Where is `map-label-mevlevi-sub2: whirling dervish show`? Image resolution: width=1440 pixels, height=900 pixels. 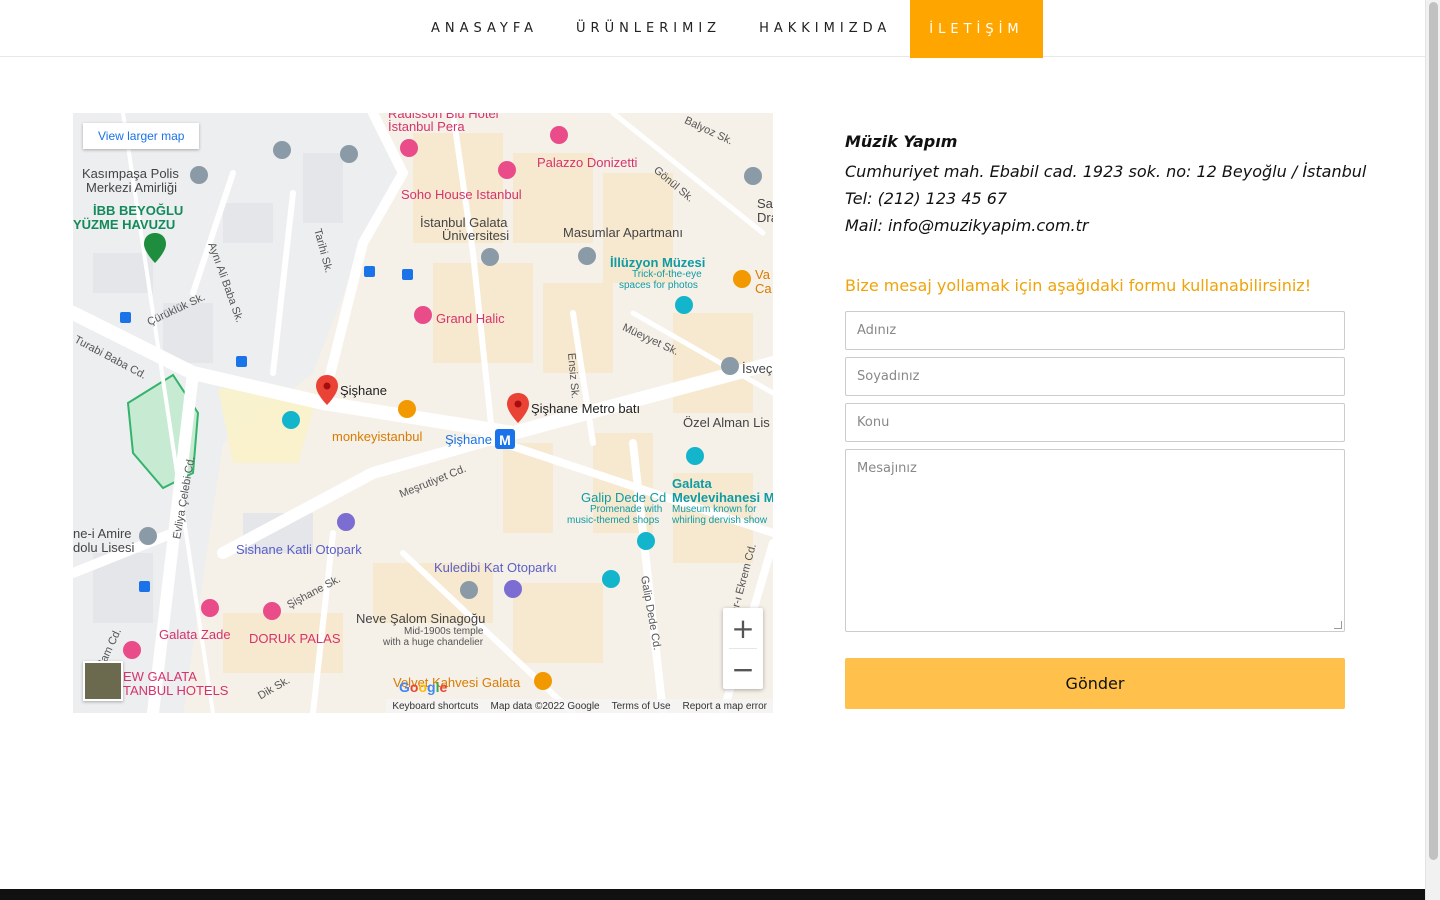
map-label-mevlevi-sub2: whirling dervish show is located at coordinates (720, 520).